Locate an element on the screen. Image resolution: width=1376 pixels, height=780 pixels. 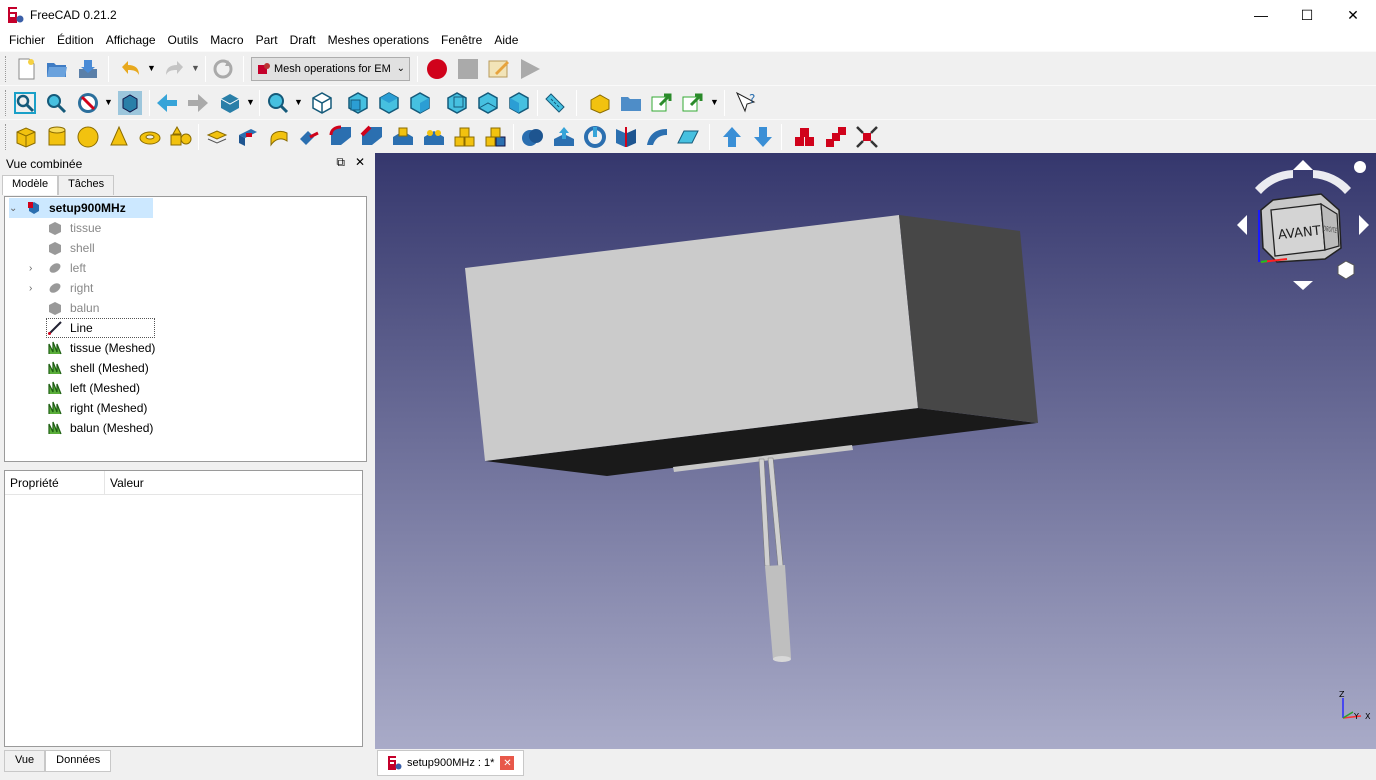
mesh-stairs-icon is located at coordinates (836, 137).